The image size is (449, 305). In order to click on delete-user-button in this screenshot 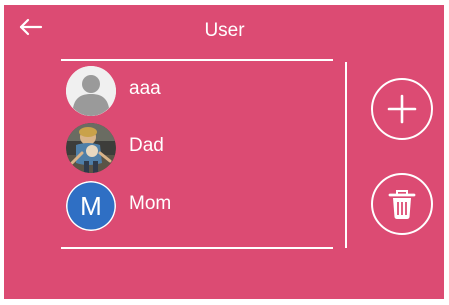, I will do `click(402, 204)`.